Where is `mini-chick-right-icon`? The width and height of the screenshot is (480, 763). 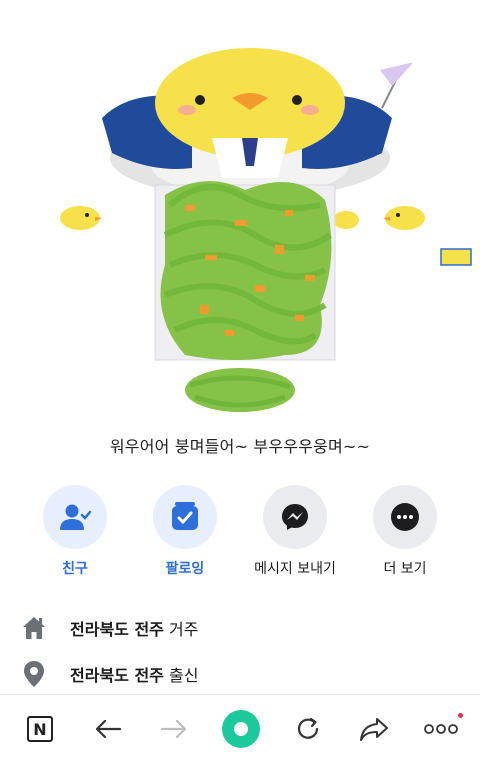
mini-chick-right-icon is located at coordinates (404, 218).